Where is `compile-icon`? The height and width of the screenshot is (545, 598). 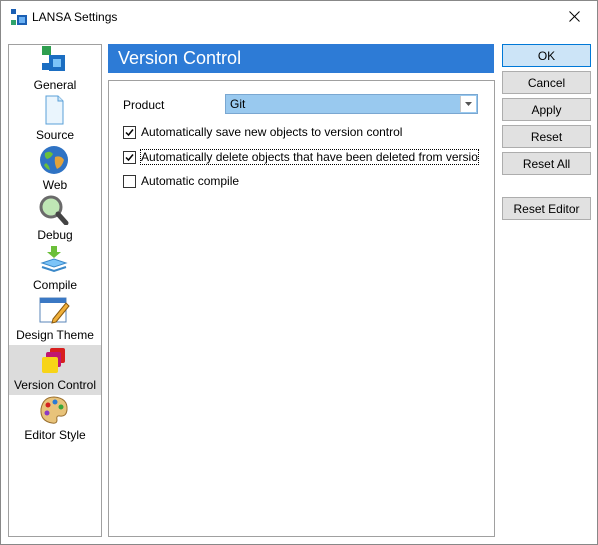 compile-icon is located at coordinates (54, 259).